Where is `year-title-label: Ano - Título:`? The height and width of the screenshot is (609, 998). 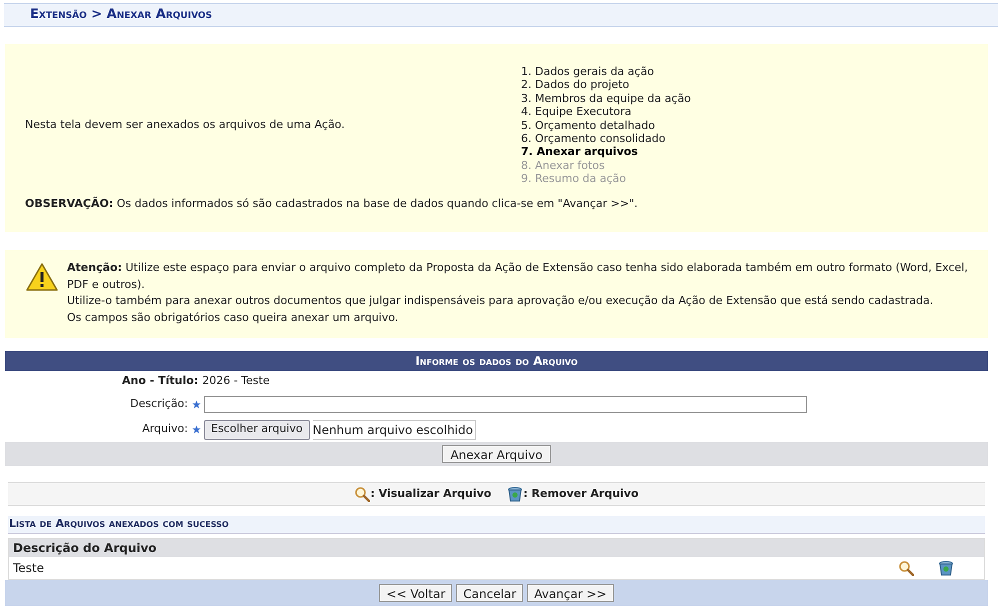
year-title-label: Ano - Título: is located at coordinates (160, 381).